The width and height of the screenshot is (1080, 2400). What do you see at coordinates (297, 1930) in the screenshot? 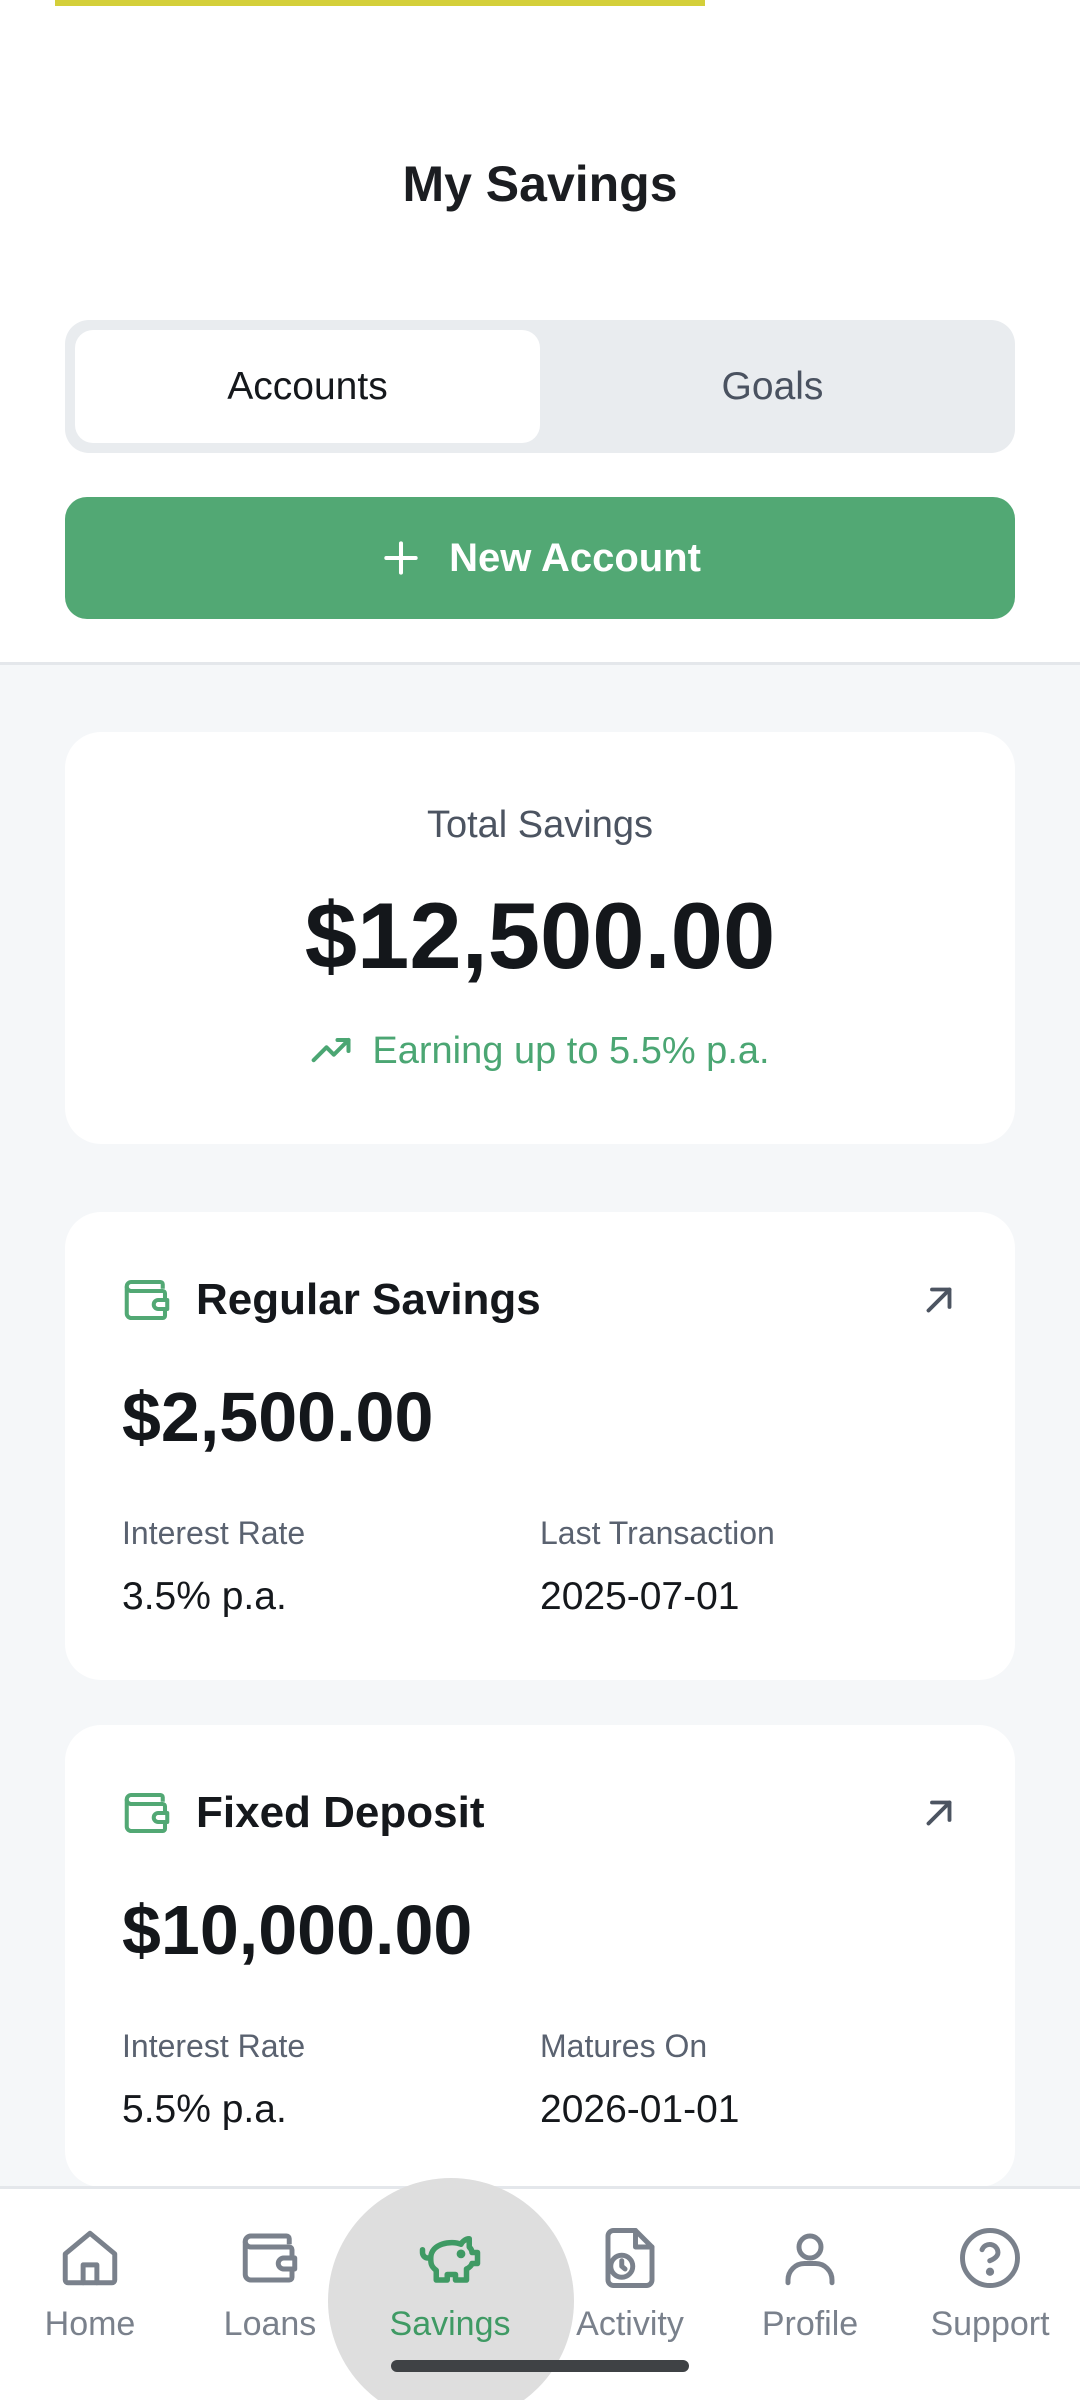
I see `account-balance: $10,000.00` at bounding box center [297, 1930].